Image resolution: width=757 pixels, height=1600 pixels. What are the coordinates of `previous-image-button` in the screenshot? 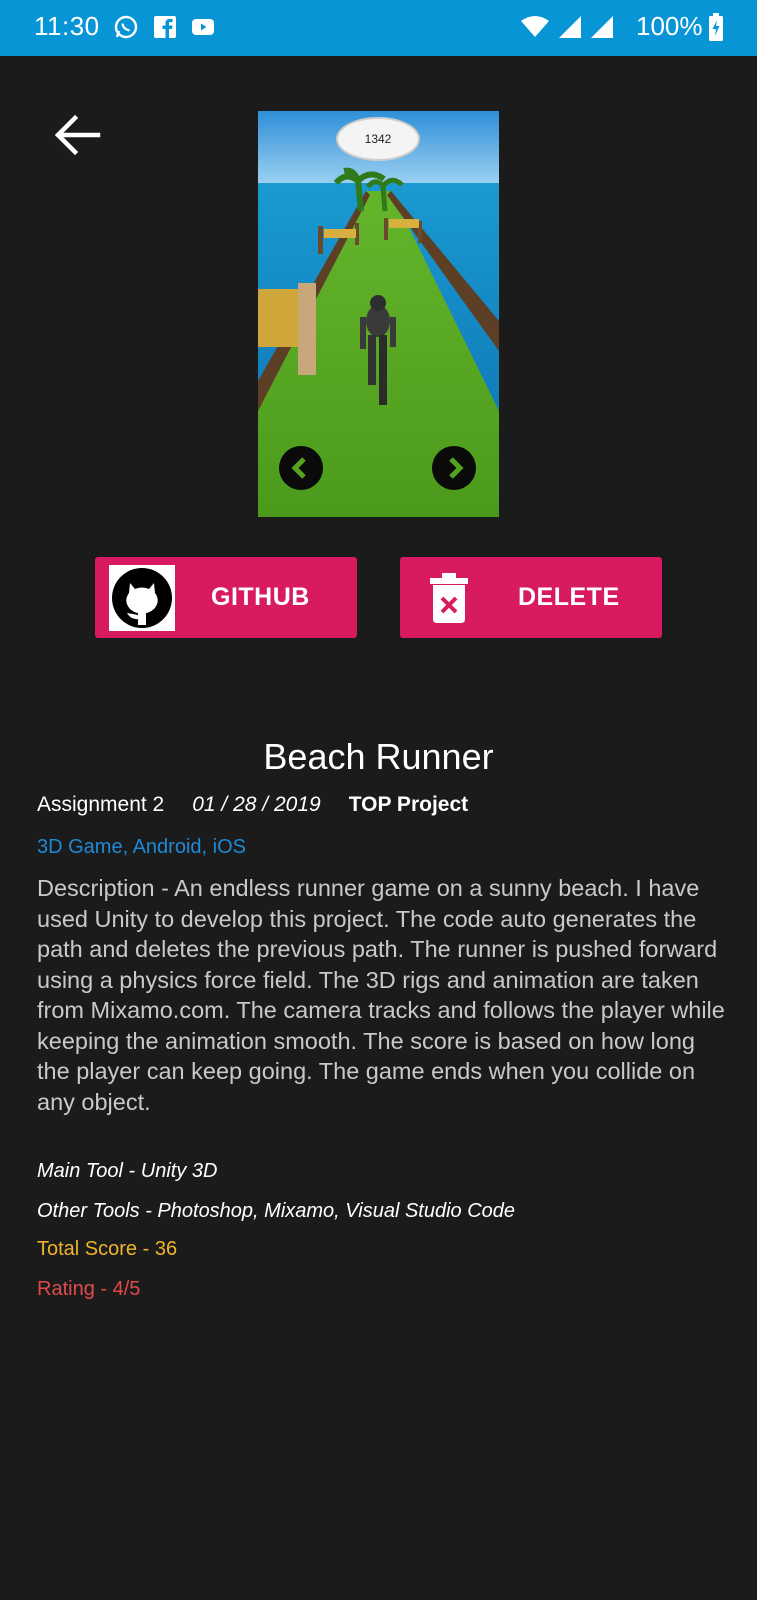 It's located at (301, 468).